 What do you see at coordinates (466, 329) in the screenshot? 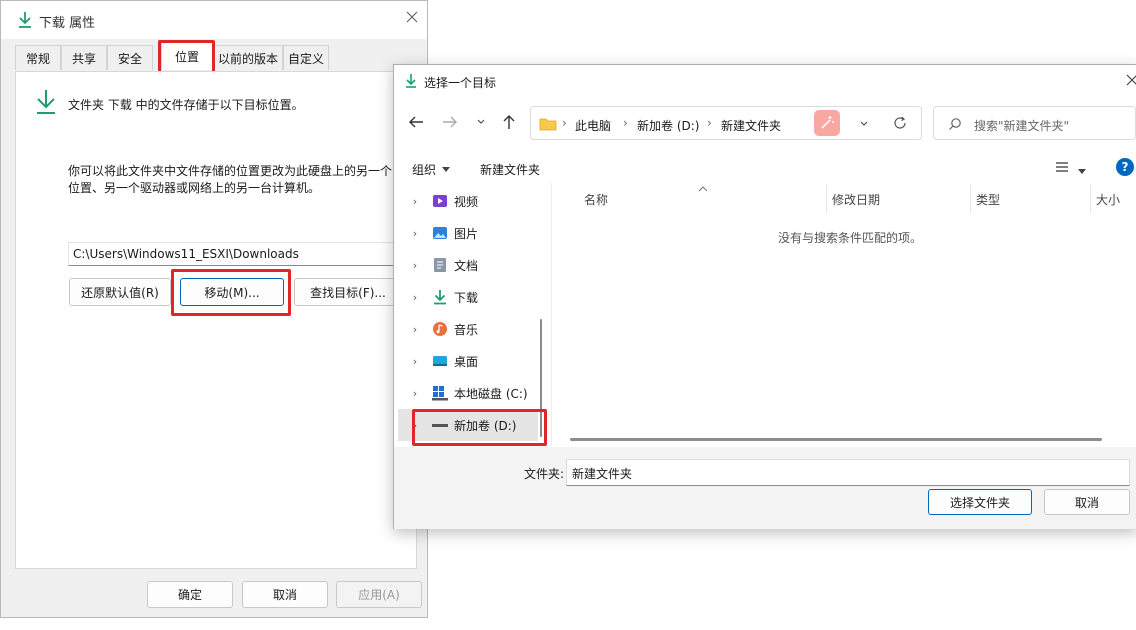
I see `nav-item-label: 音乐` at bounding box center [466, 329].